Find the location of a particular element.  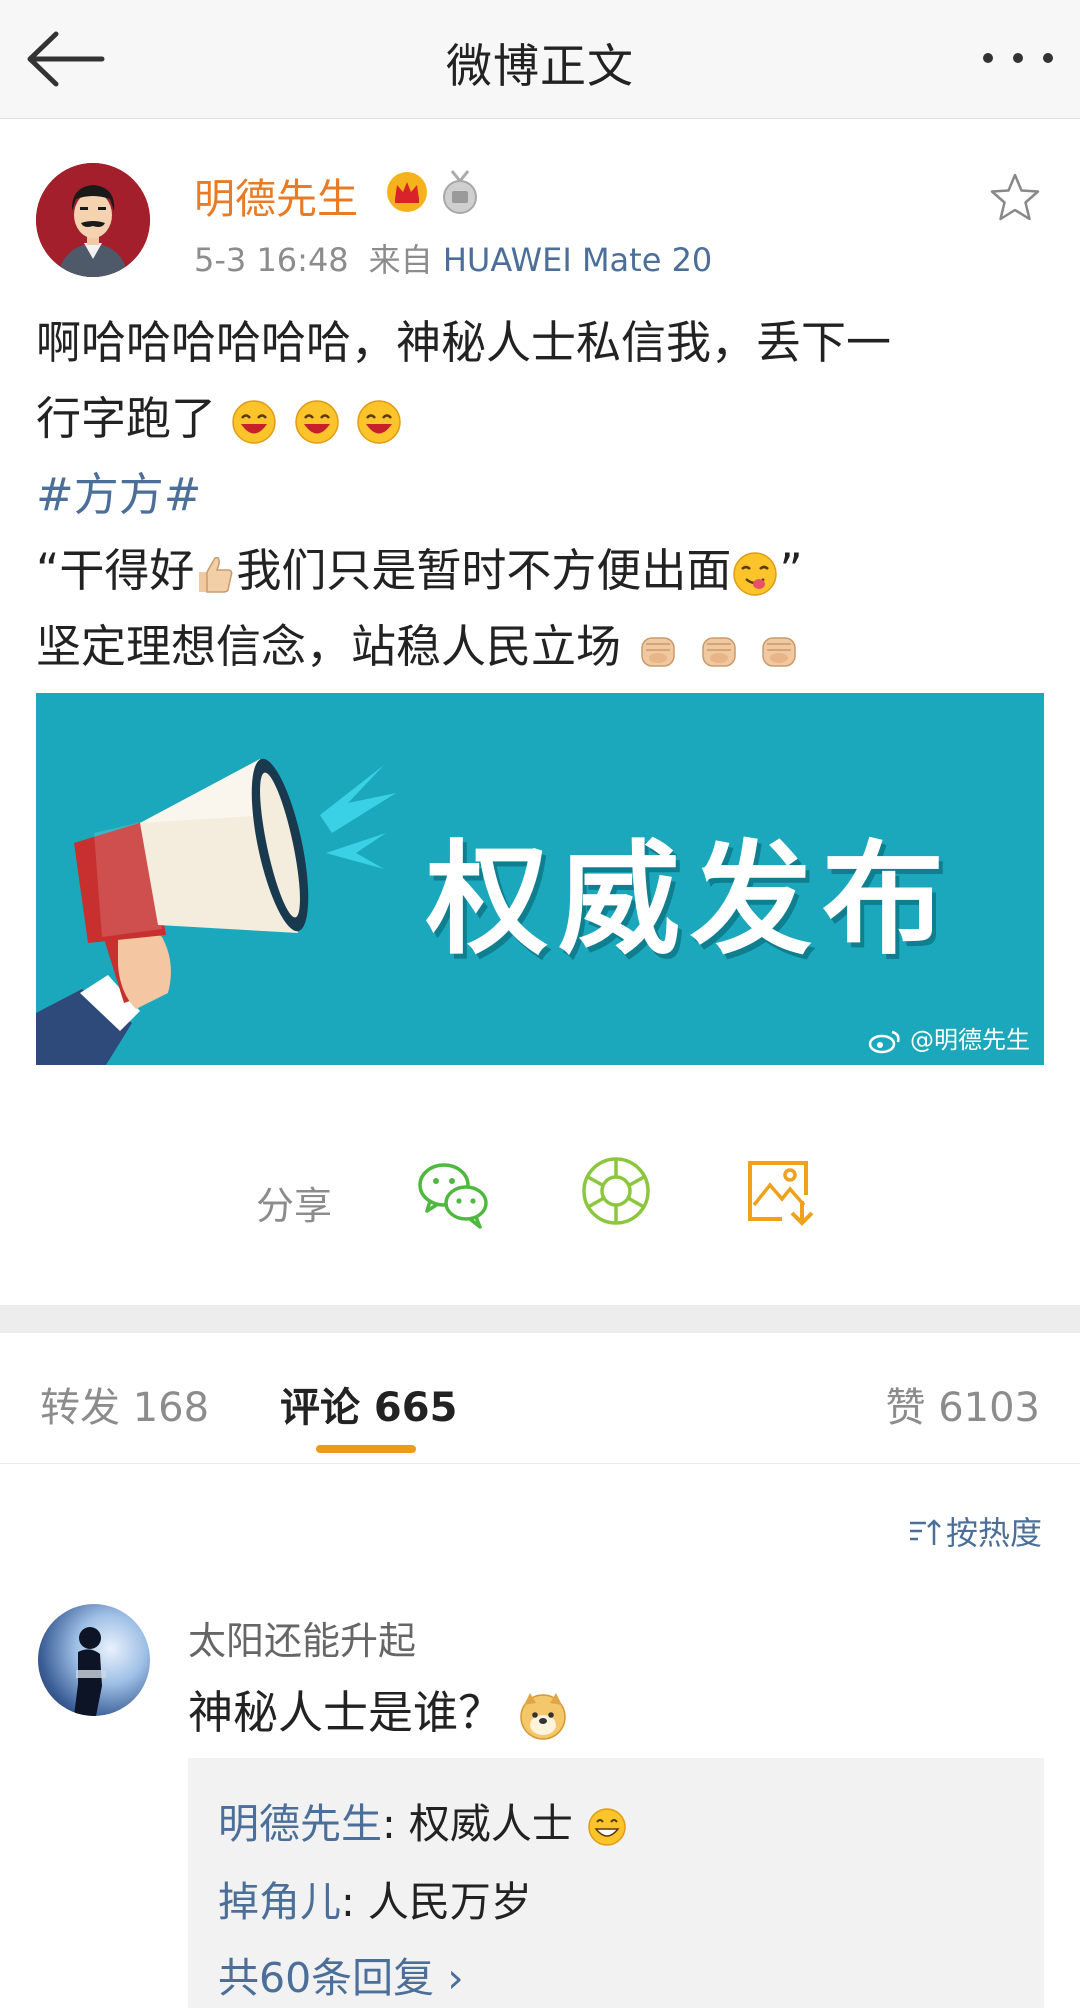

reply-author: 掉角儿 is located at coordinates (279, 1902).